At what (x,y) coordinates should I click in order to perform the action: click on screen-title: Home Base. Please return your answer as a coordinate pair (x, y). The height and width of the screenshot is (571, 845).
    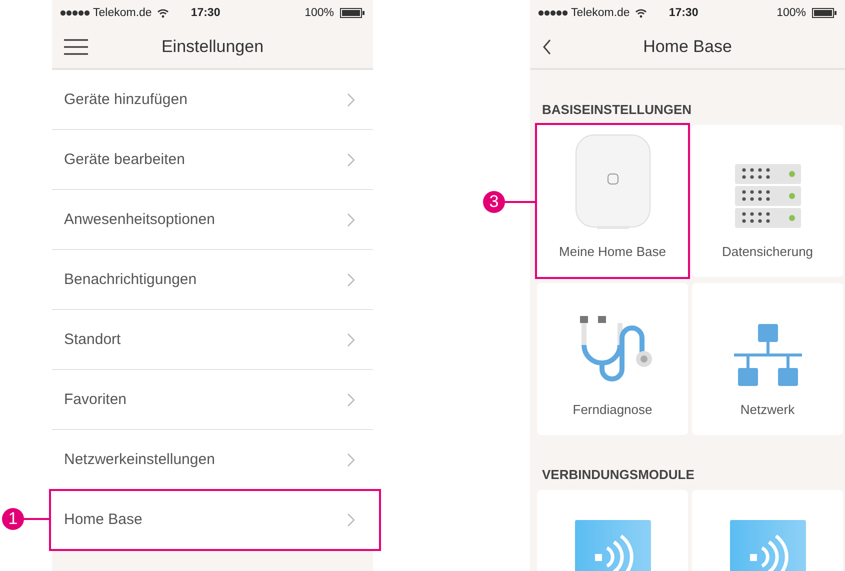
    Looking at the image, I should click on (687, 47).